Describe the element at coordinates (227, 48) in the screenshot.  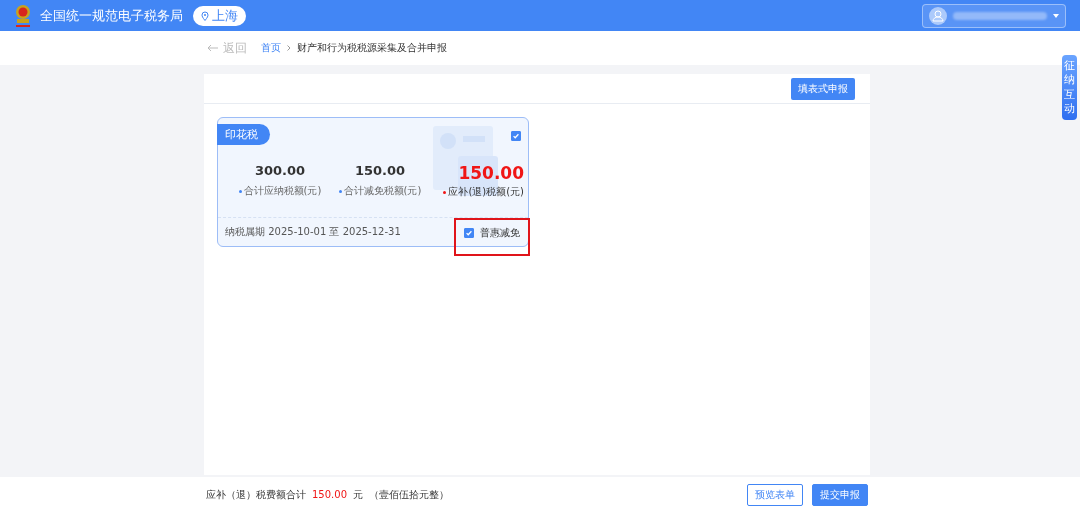
I see `back-link: 返回` at that location.